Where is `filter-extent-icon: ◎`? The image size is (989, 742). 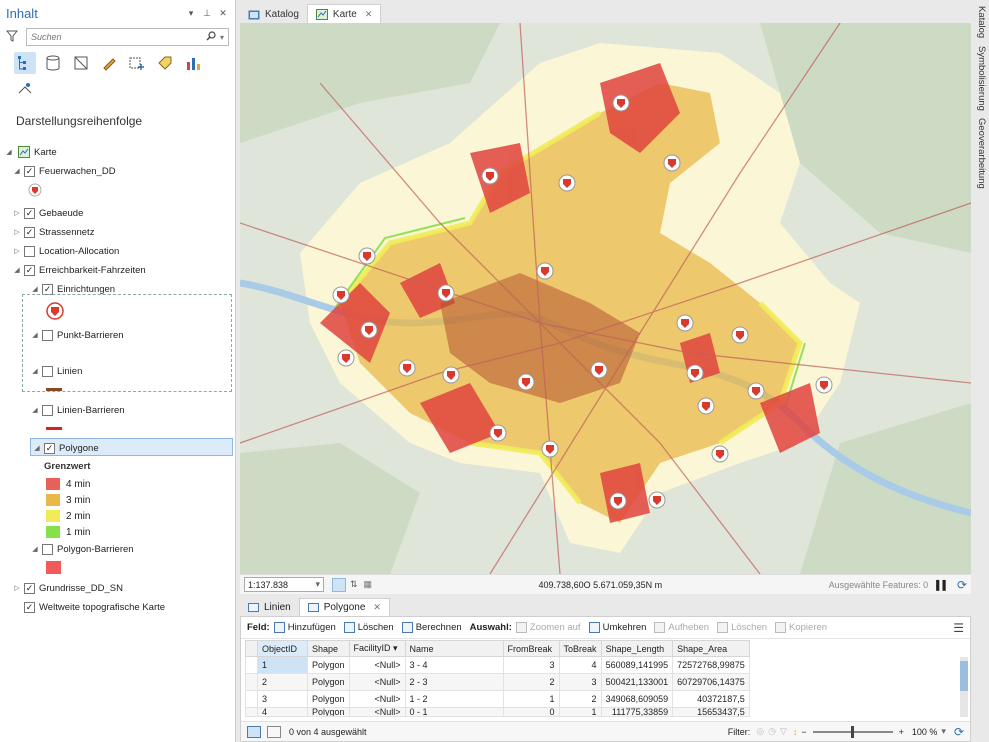
filter-extent-icon: ◎ is located at coordinates (760, 731).